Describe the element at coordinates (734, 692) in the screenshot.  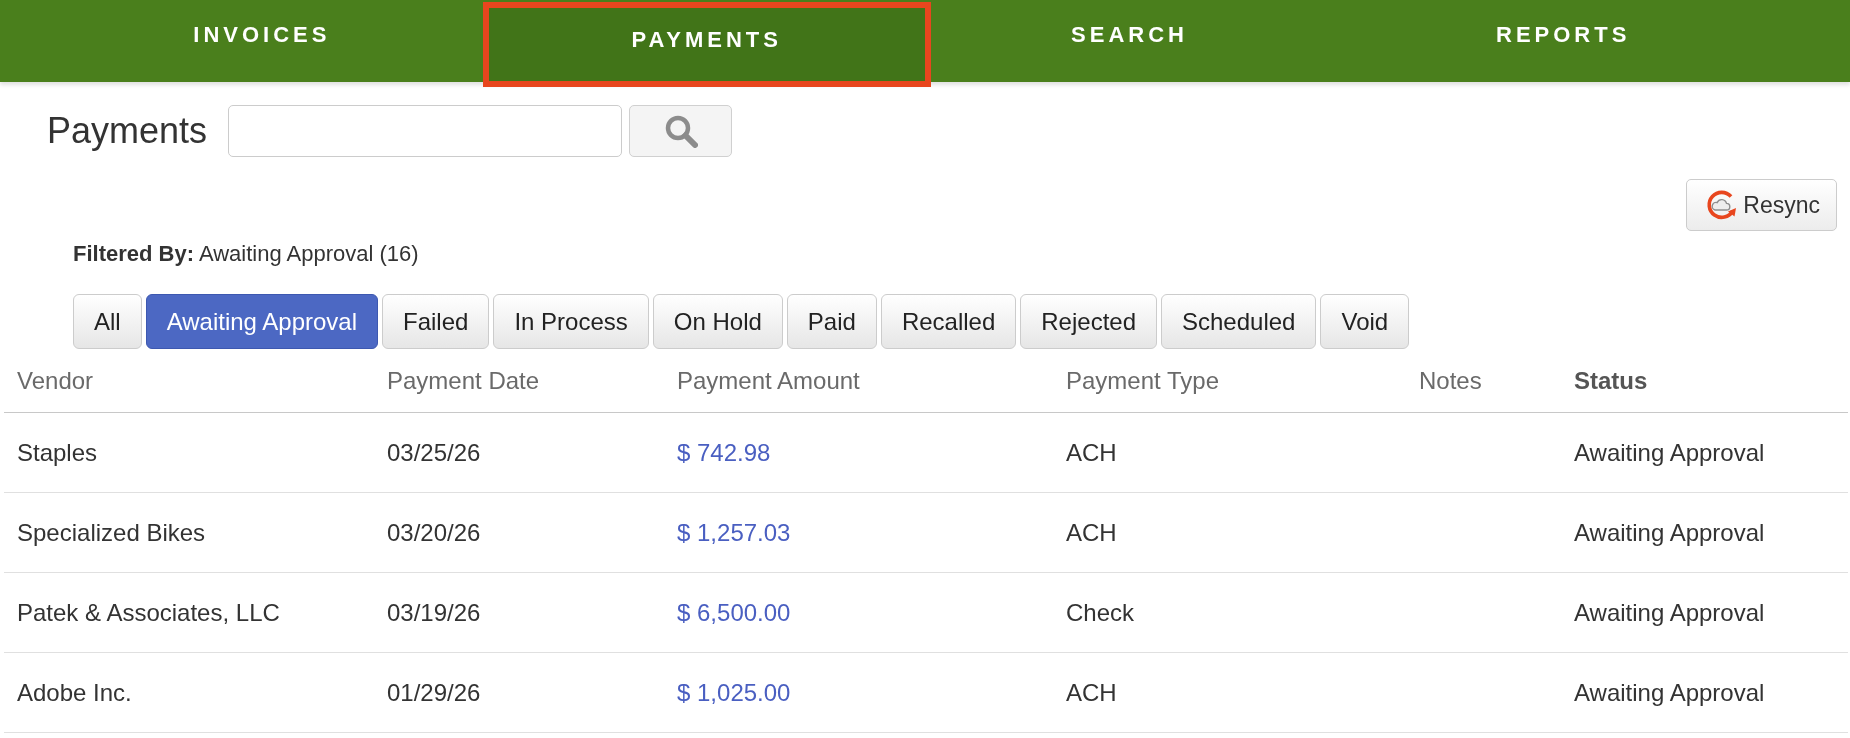
I see `amount-link: $ 1,025.00` at that location.